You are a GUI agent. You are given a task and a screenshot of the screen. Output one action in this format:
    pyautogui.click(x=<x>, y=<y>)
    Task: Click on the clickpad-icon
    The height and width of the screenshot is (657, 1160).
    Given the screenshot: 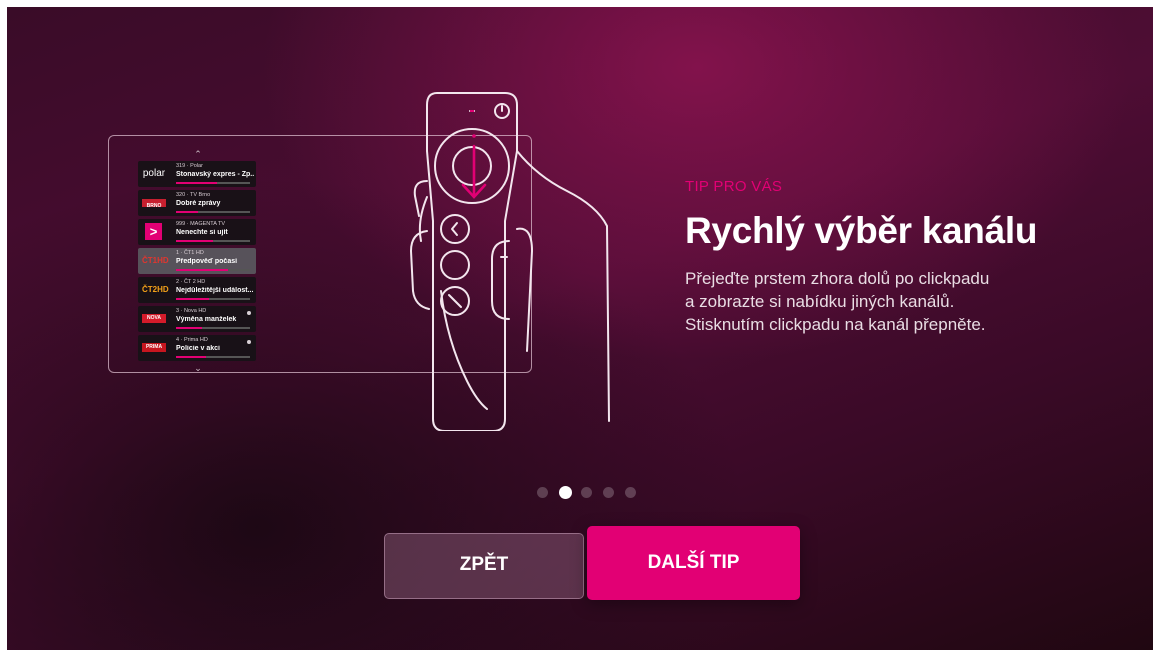 What is the action you would take?
    pyautogui.click(x=472, y=166)
    